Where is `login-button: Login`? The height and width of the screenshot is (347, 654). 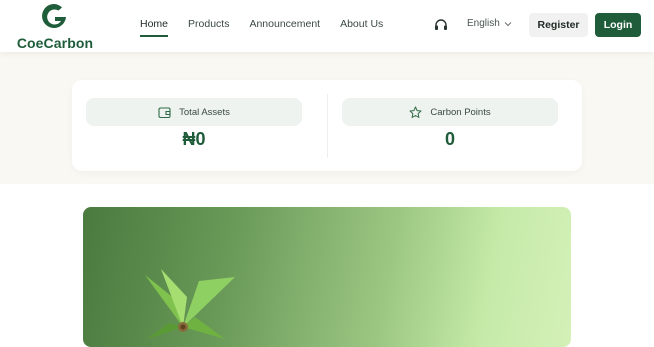
login-button: Login is located at coordinates (618, 25).